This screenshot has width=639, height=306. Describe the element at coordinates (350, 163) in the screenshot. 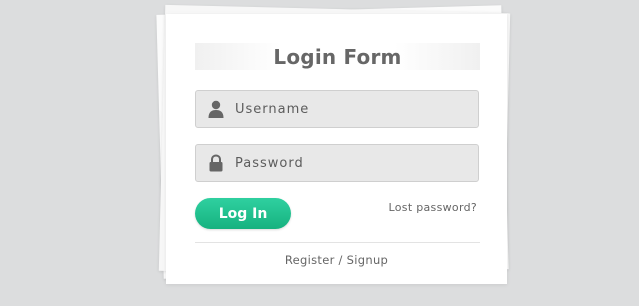

I see `password-input` at that location.